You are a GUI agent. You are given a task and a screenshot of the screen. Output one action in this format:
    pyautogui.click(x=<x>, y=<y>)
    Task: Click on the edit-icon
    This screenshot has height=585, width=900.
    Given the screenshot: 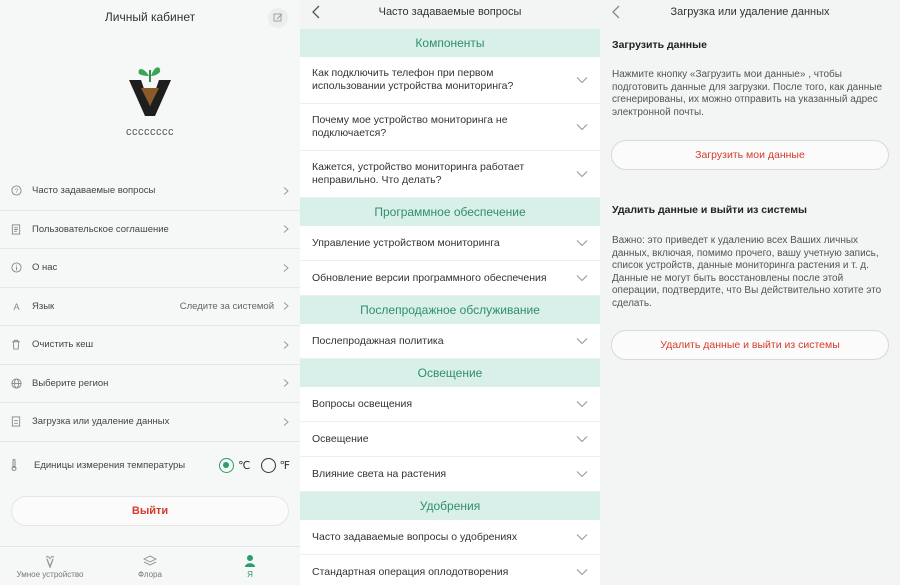 What is the action you would take?
    pyautogui.click(x=278, y=17)
    